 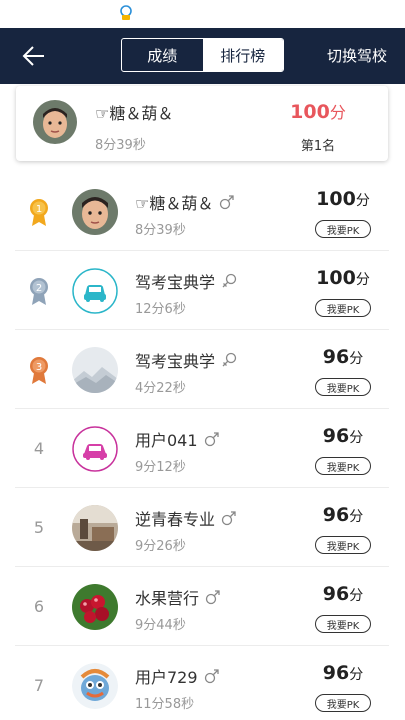 What do you see at coordinates (318, 146) in the screenshot?
I see `my-rank: 第1名` at bounding box center [318, 146].